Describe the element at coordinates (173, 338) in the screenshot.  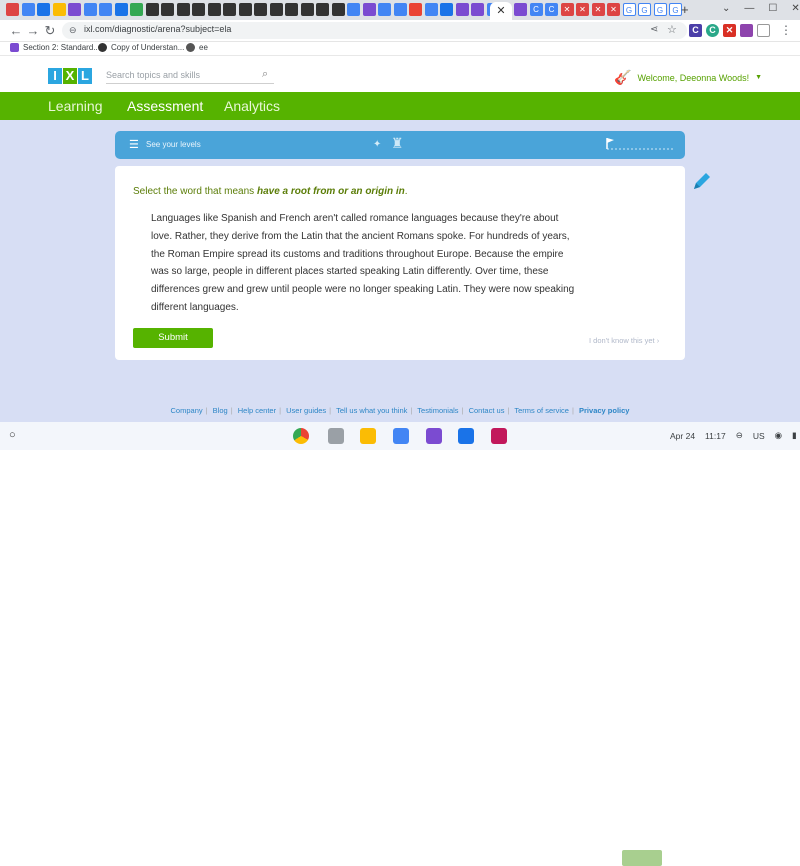
I see `submit-button: Submit` at that location.